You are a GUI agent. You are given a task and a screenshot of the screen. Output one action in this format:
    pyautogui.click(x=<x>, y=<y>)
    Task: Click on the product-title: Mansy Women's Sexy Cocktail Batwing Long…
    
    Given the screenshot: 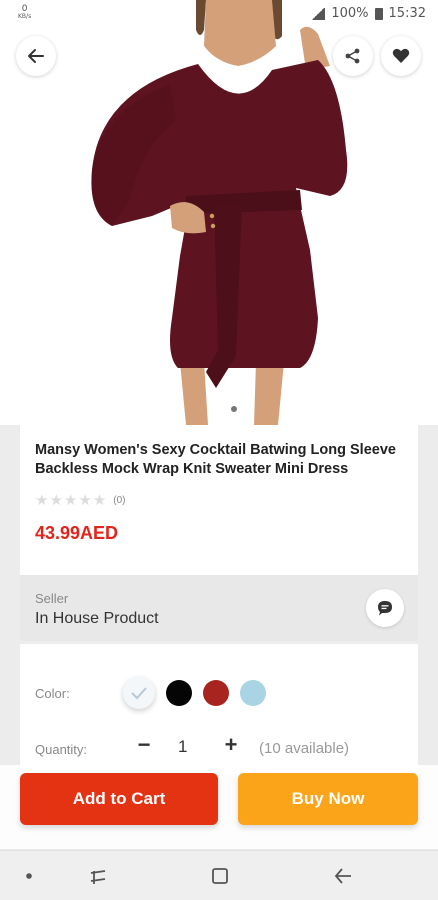 What is the action you would take?
    pyautogui.click(x=215, y=459)
    